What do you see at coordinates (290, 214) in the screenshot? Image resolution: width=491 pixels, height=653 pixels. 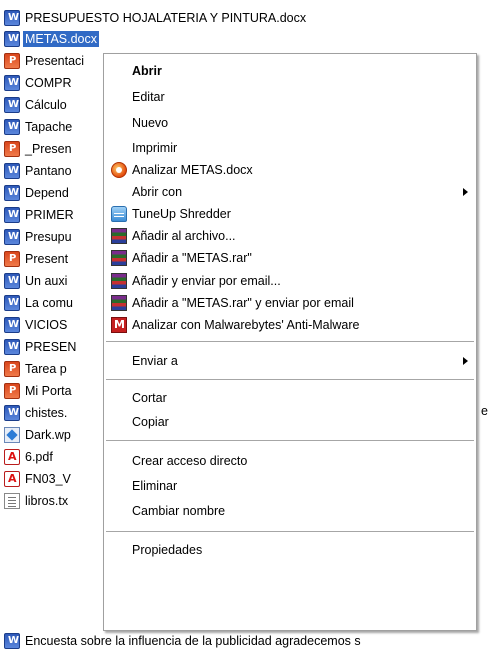 I see `menu-item-tuneup-shredder: TuneUp Shredder` at bounding box center [290, 214].